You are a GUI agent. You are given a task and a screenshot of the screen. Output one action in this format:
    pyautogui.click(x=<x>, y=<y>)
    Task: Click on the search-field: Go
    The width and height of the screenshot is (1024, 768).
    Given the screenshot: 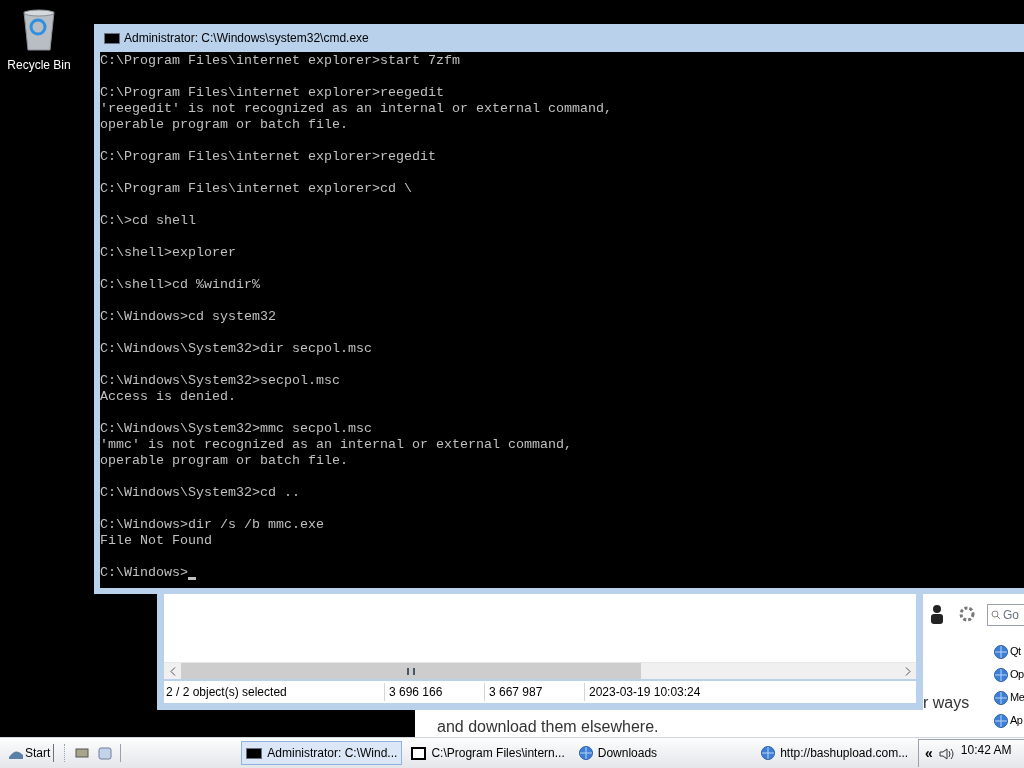 What is the action you would take?
    pyautogui.click(x=1005, y=615)
    